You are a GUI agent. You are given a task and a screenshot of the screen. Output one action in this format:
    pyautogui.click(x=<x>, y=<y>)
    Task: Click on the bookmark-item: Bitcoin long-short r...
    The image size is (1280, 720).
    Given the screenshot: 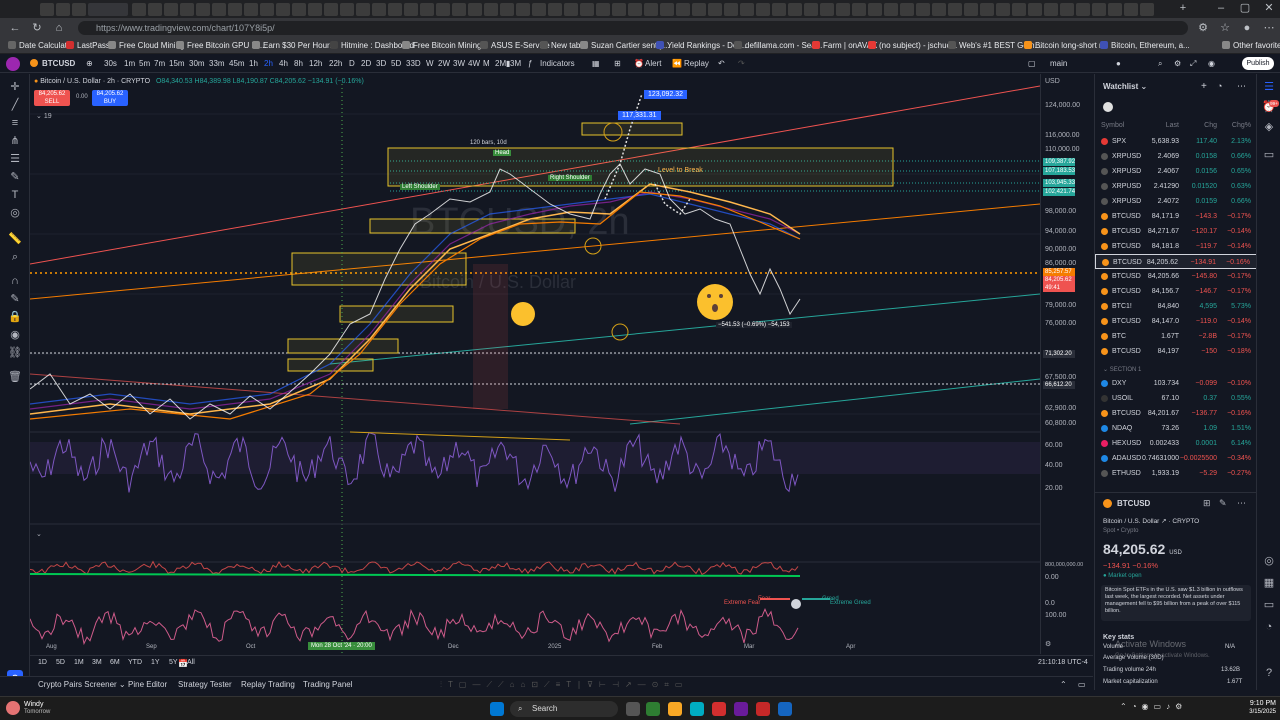 What is the action you would take?
    pyautogui.click(x=1066, y=45)
    